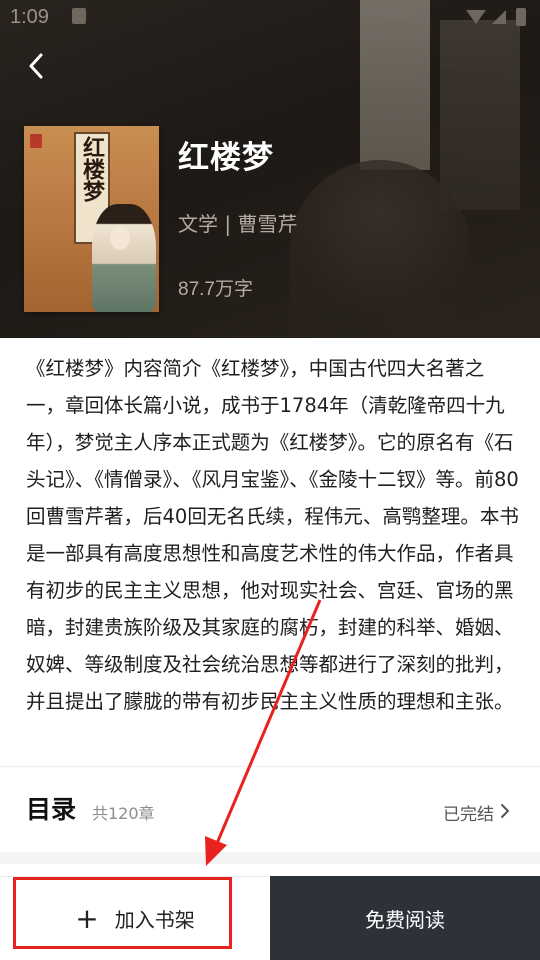  What do you see at coordinates (226, 158) in the screenshot?
I see `book-title: 红楼梦` at bounding box center [226, 158].